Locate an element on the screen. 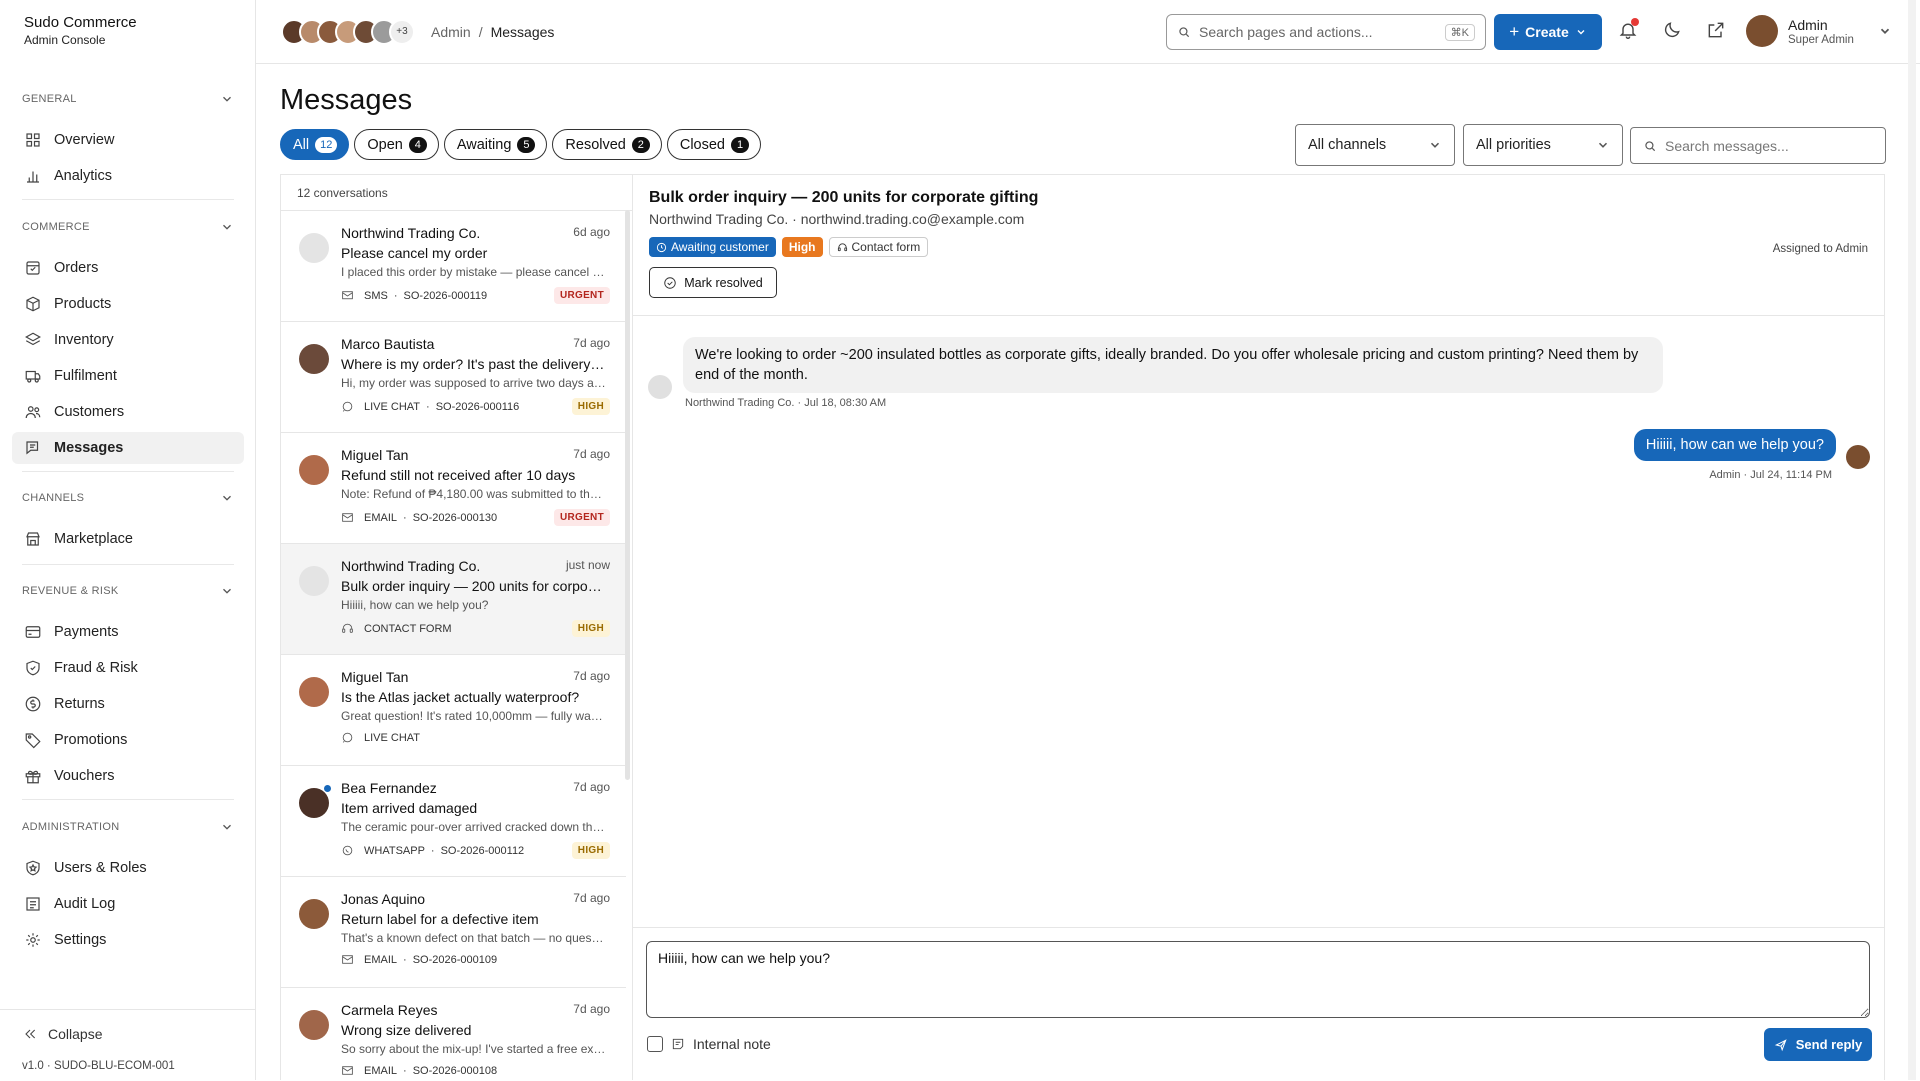  reply-textarea: Hiiiii, how can we help you? is located at coordinates (1258, 979).